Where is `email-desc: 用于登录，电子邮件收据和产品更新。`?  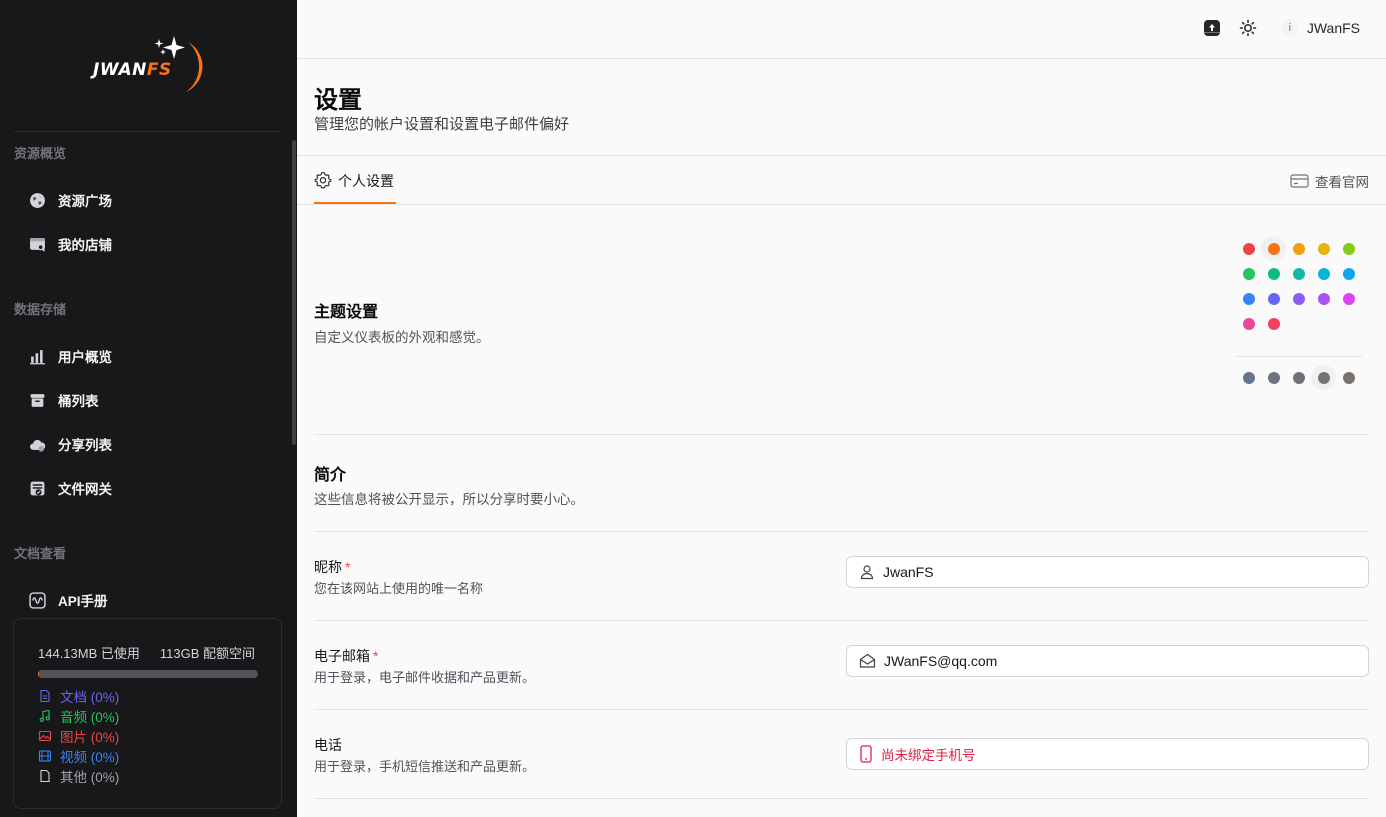 email-desc: 用于登录，电子邮件收据和产品更新。 is located at coordinates (425, 677).